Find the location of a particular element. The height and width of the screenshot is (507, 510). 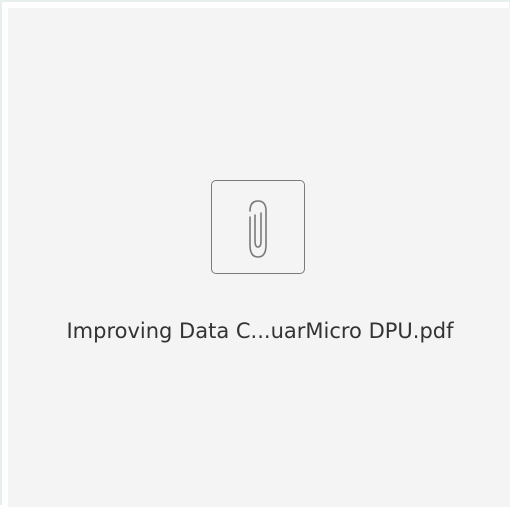

paperclip-icon is located at coordinates (258, 229).